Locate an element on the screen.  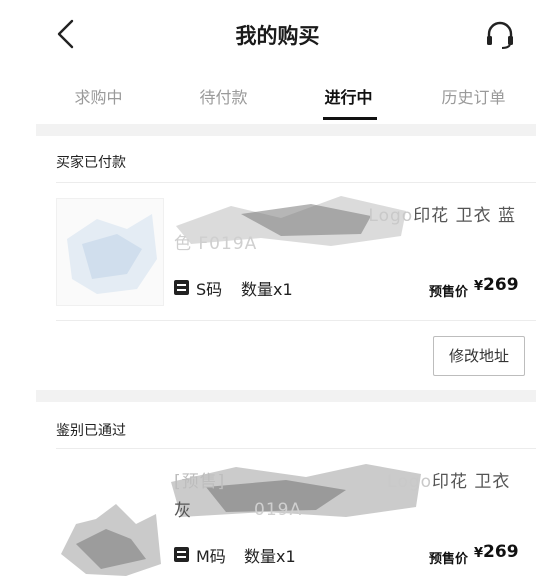
product-name-line2: 019A is located at coordinates (278, 510).